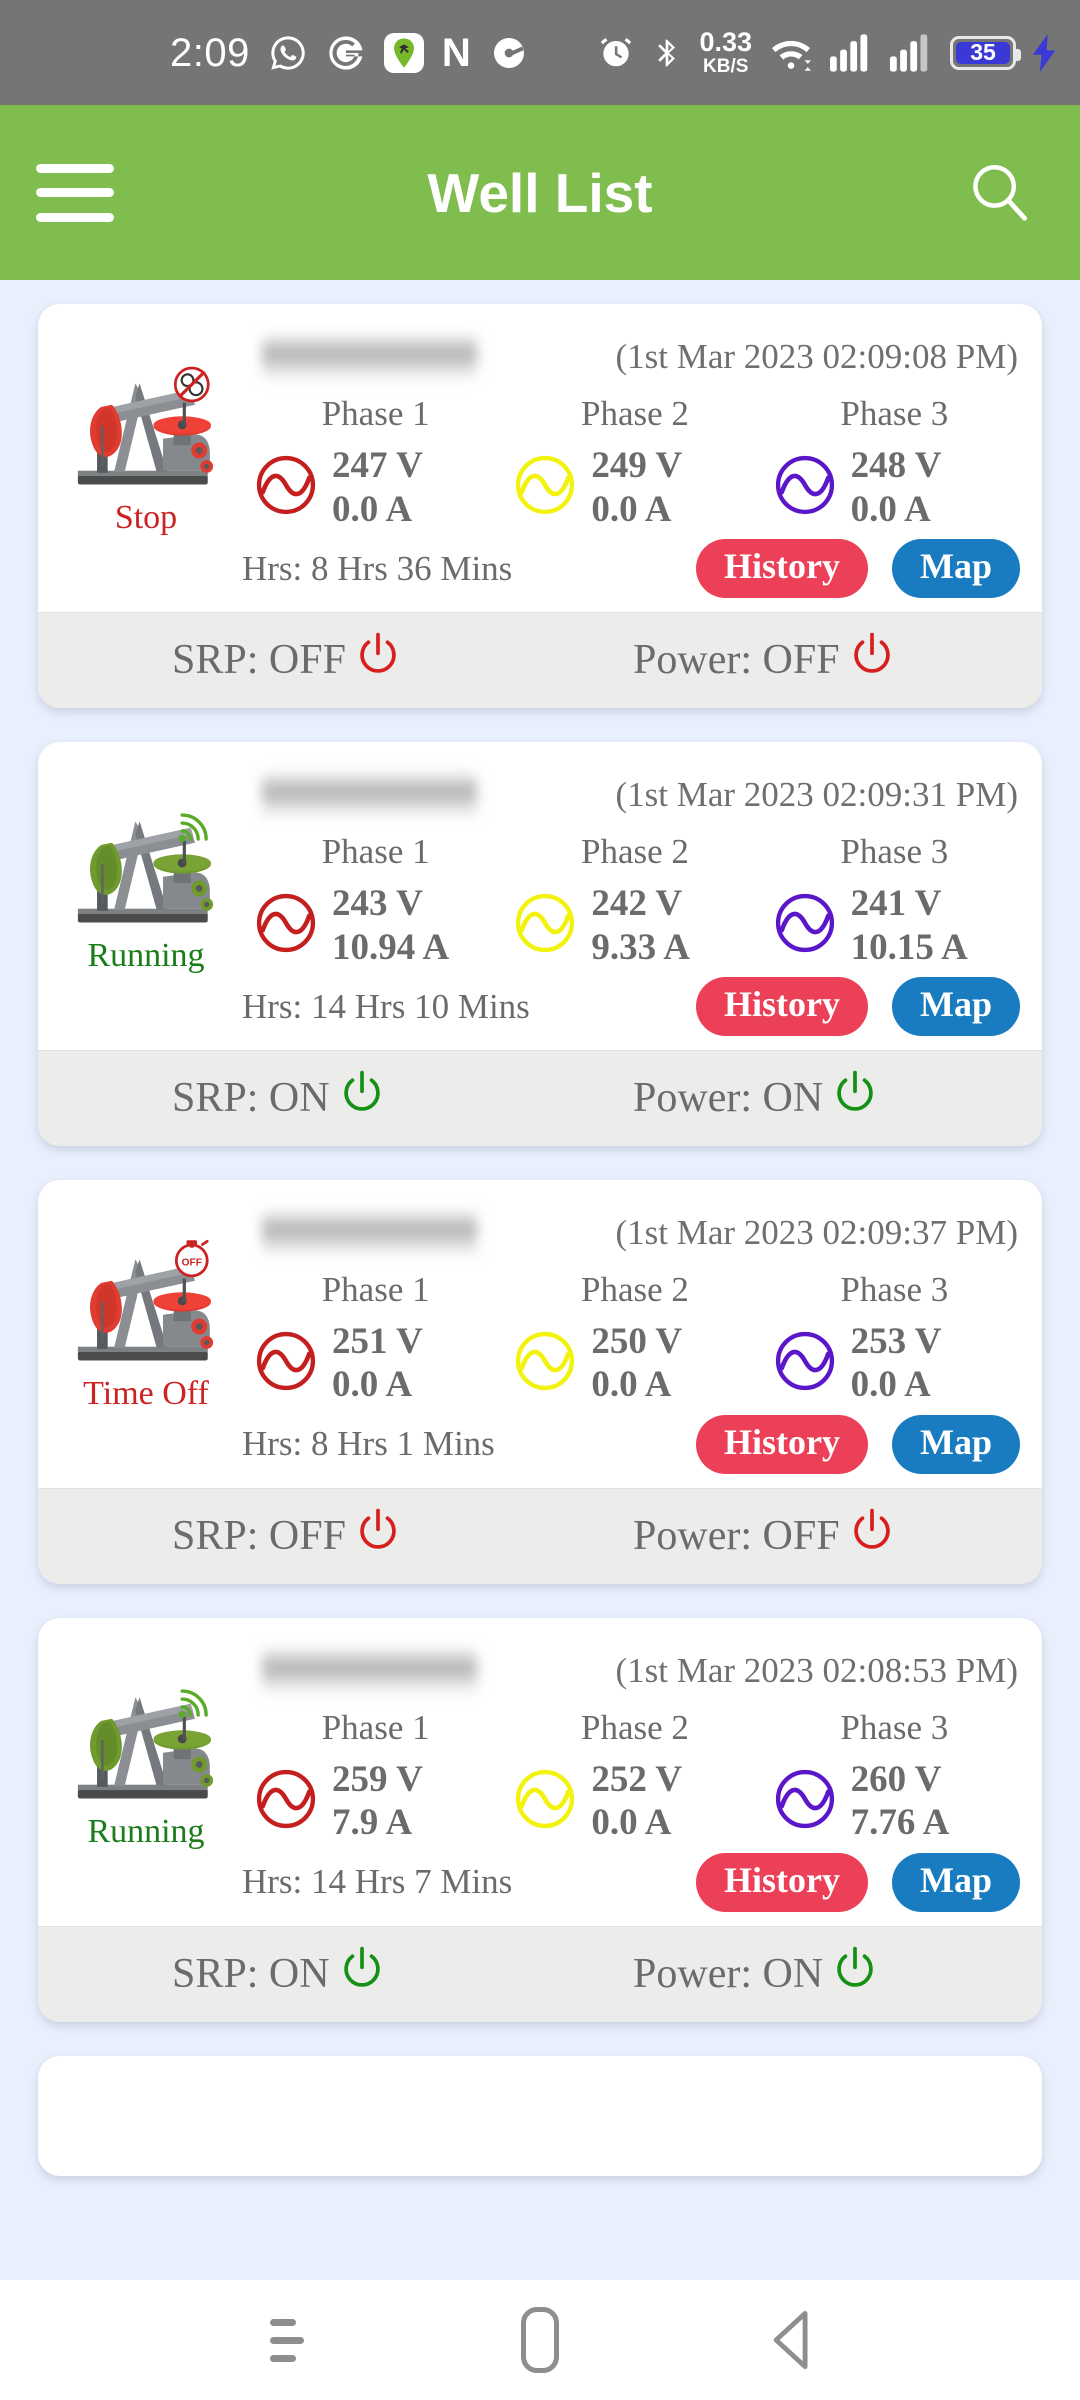  I want to click on wifi-icon, so click(792, 55).